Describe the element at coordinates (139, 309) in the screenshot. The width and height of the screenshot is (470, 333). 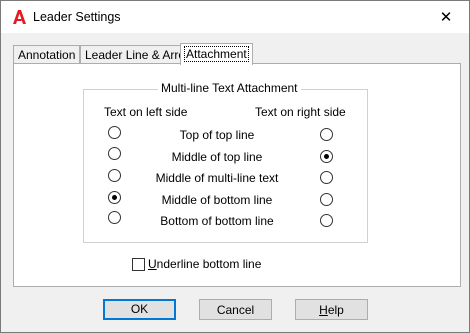
I see `ok-button: OK` at that location.